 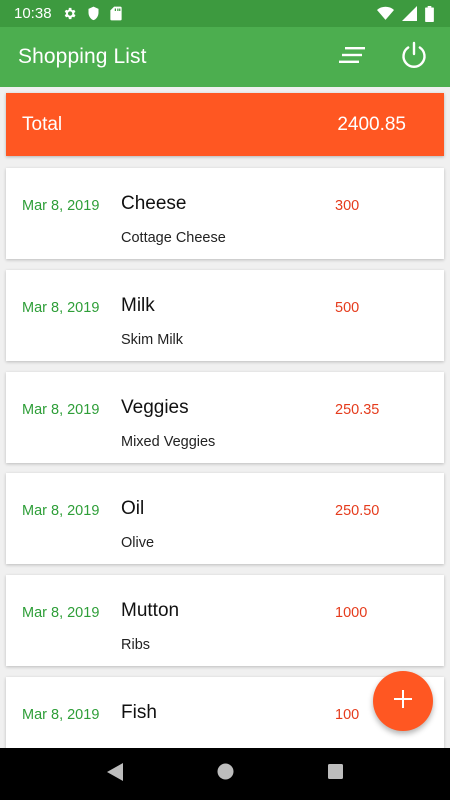 I want to click on item-name: Veggies, so click(x=155, y=407).